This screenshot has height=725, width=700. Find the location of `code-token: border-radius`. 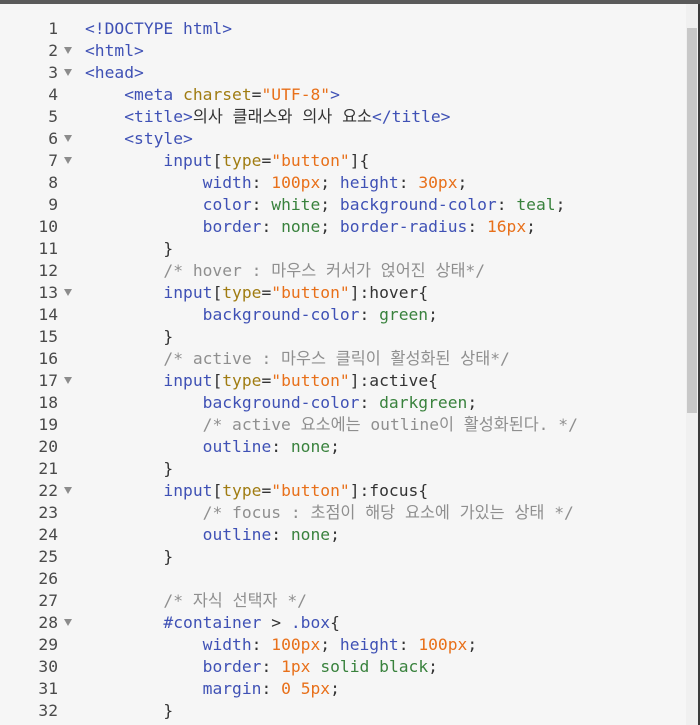

code-token: border-radius is located at coordinates (403, 226).